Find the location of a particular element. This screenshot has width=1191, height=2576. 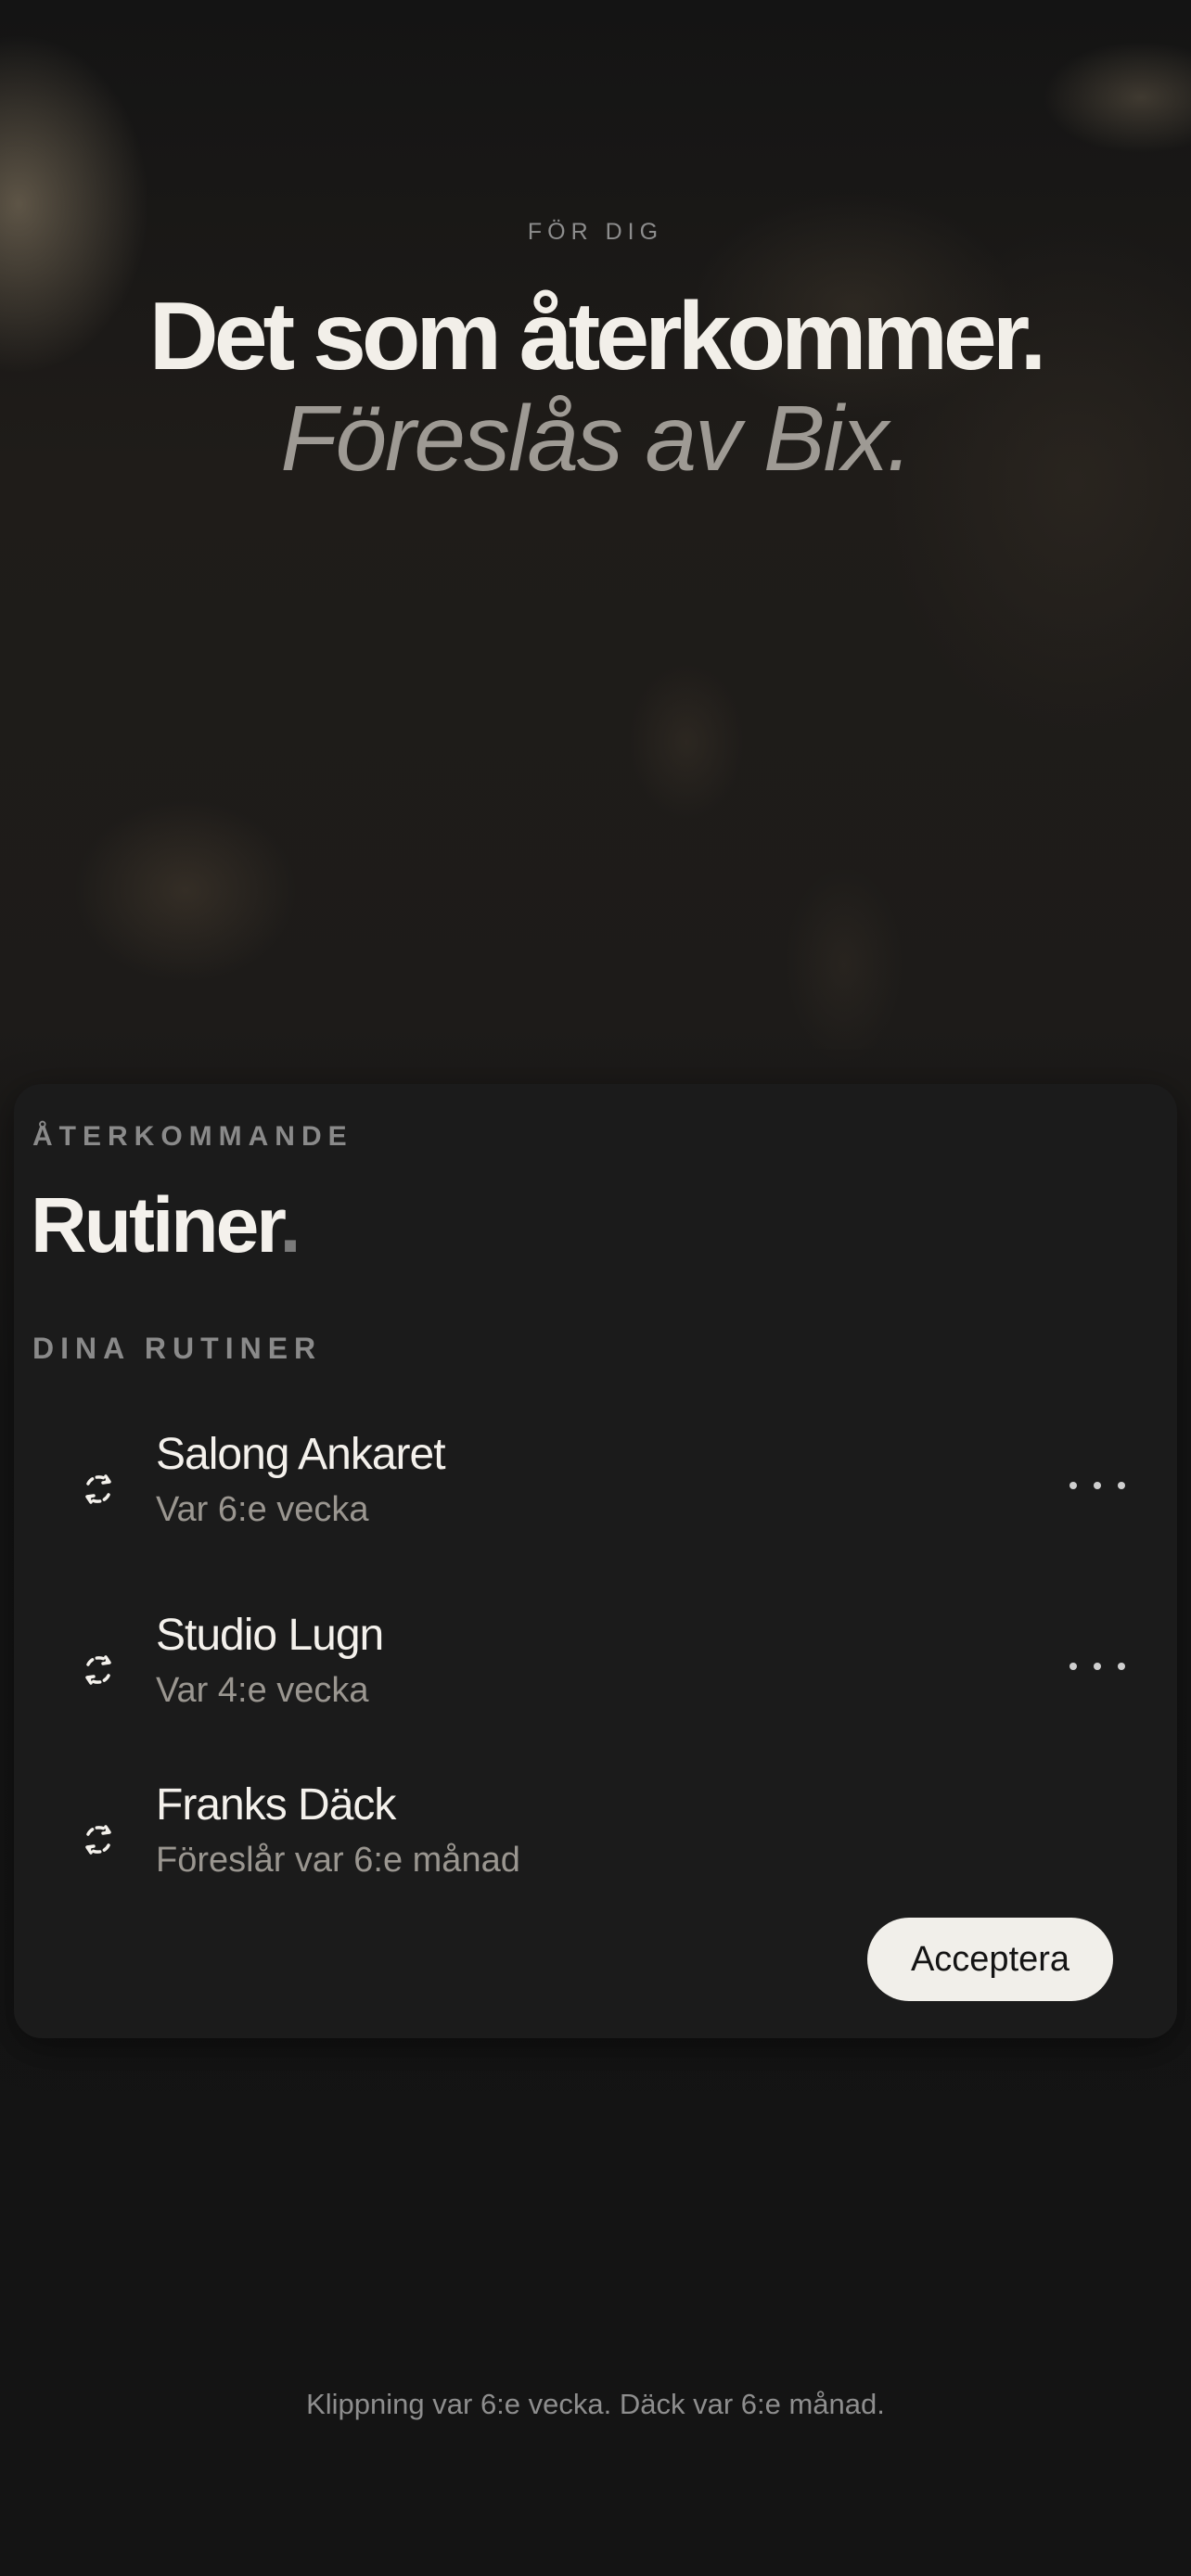

routine-row-studio-lugn: Studio Lugn Var 4:e vecka is located at coordinates (595, 1670).